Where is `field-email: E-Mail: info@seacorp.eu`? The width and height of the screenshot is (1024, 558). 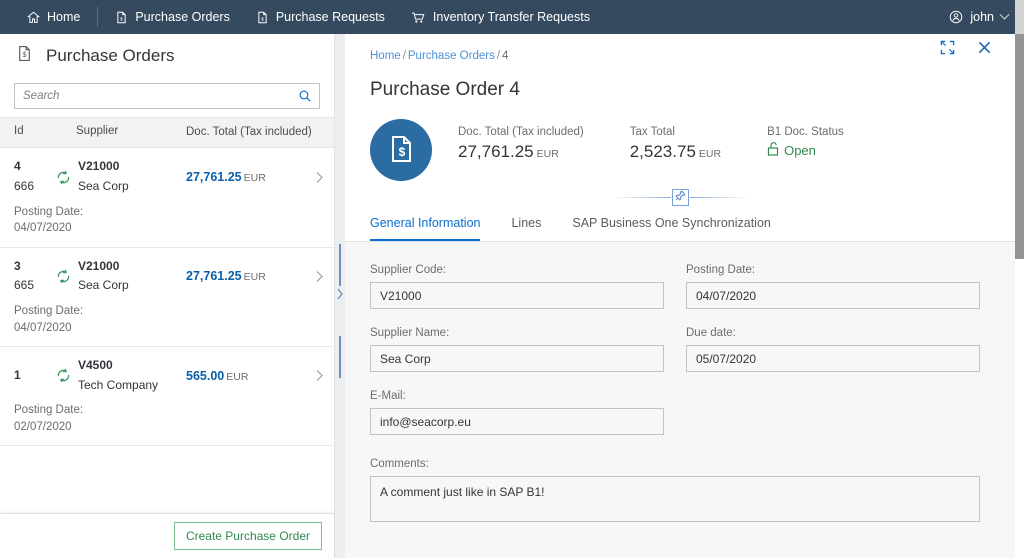 field-email: E-Mail: info@seacorp.eu is located at coordinates (517, 412).